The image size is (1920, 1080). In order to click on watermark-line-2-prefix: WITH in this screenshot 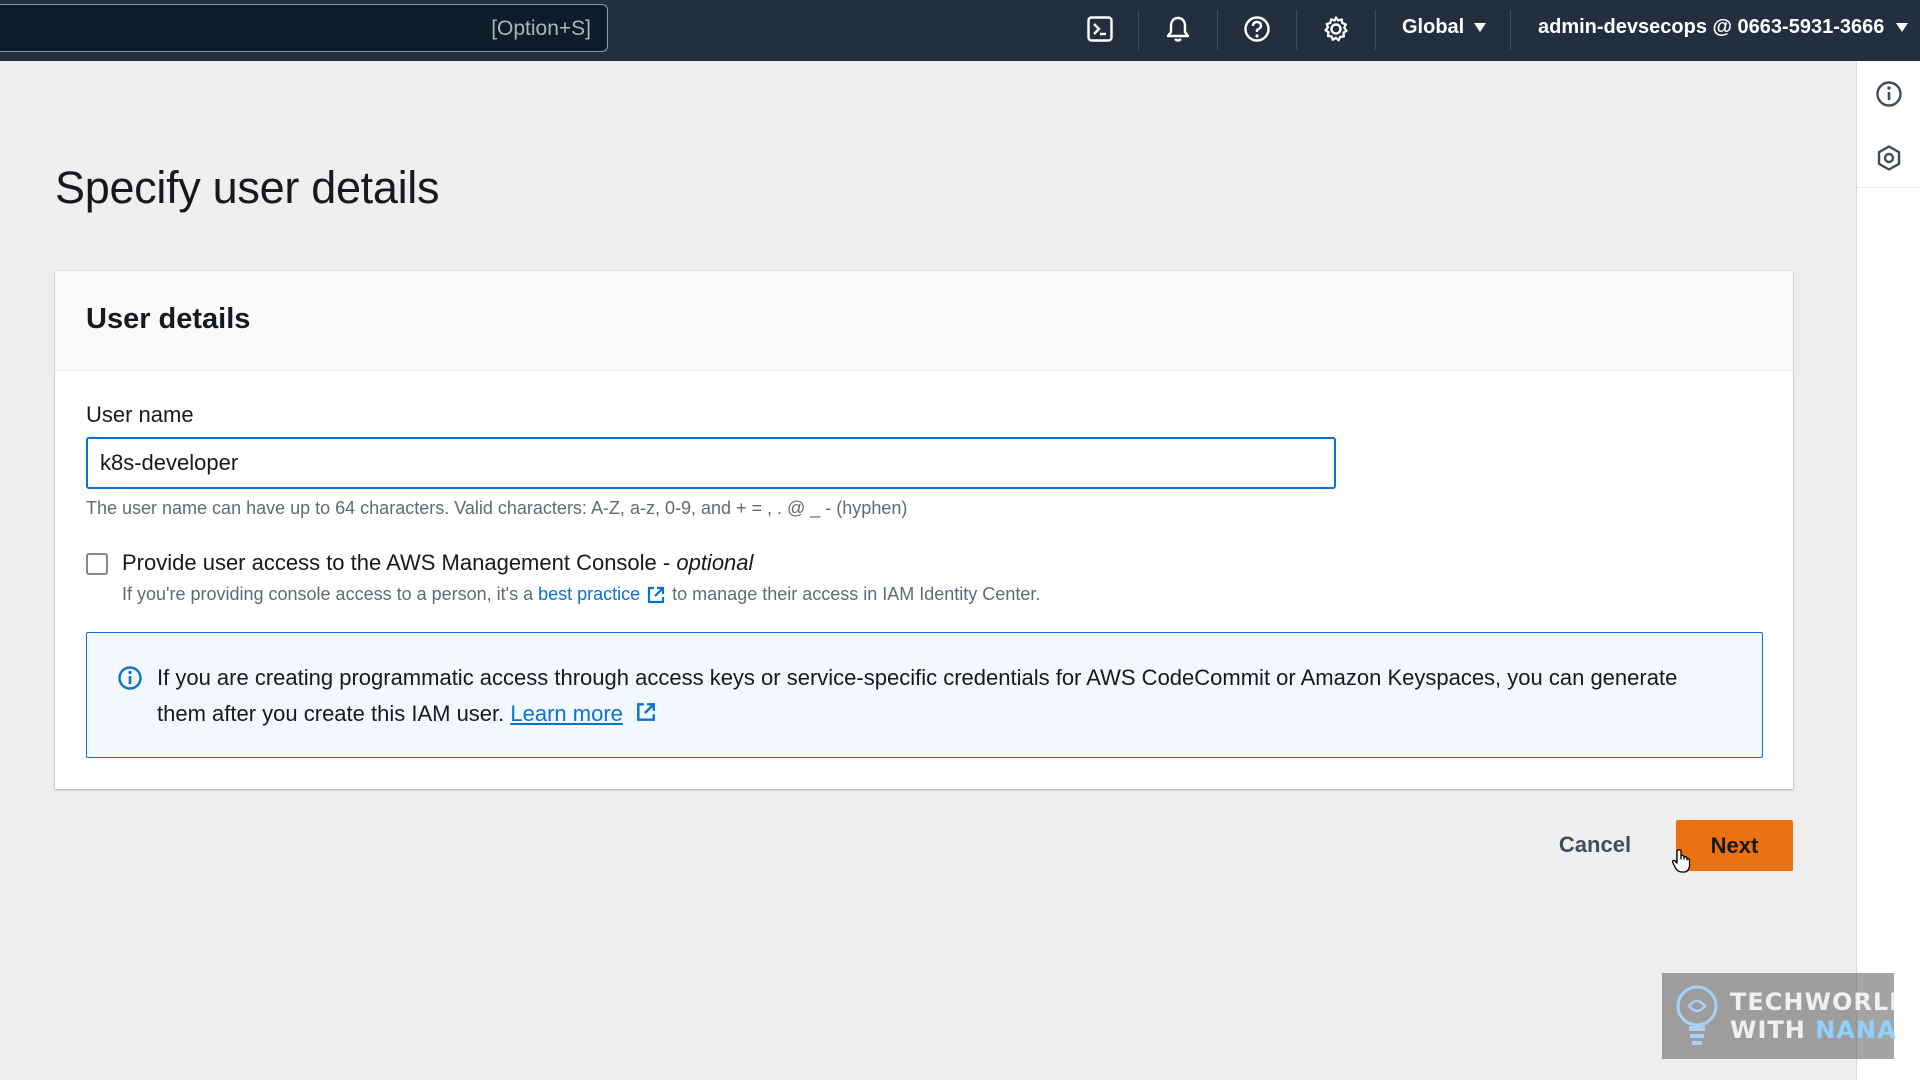, I will do `click(1773, 1030)`.